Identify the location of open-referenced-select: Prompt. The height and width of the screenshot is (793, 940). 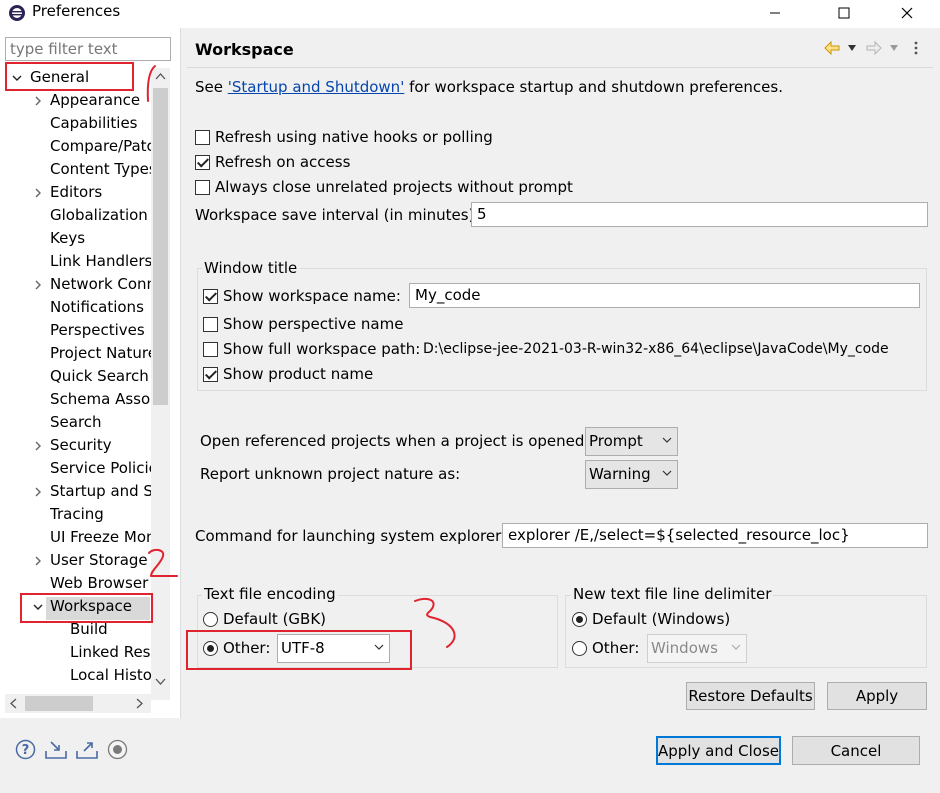
(631, 441).